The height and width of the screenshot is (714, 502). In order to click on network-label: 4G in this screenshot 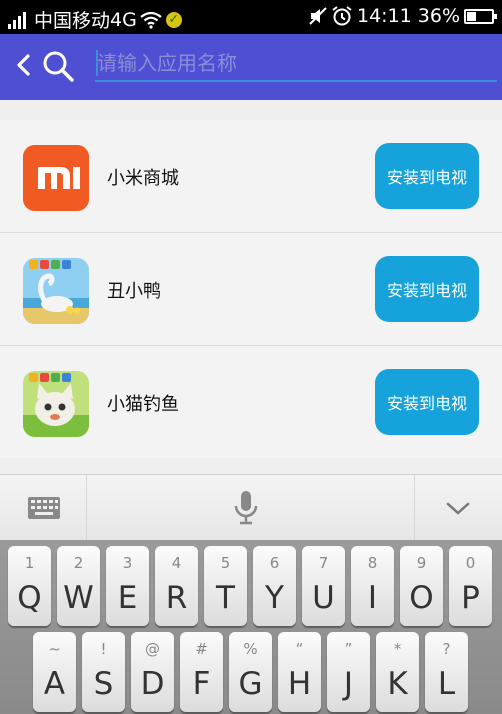, I will do `click(123, 19)`.